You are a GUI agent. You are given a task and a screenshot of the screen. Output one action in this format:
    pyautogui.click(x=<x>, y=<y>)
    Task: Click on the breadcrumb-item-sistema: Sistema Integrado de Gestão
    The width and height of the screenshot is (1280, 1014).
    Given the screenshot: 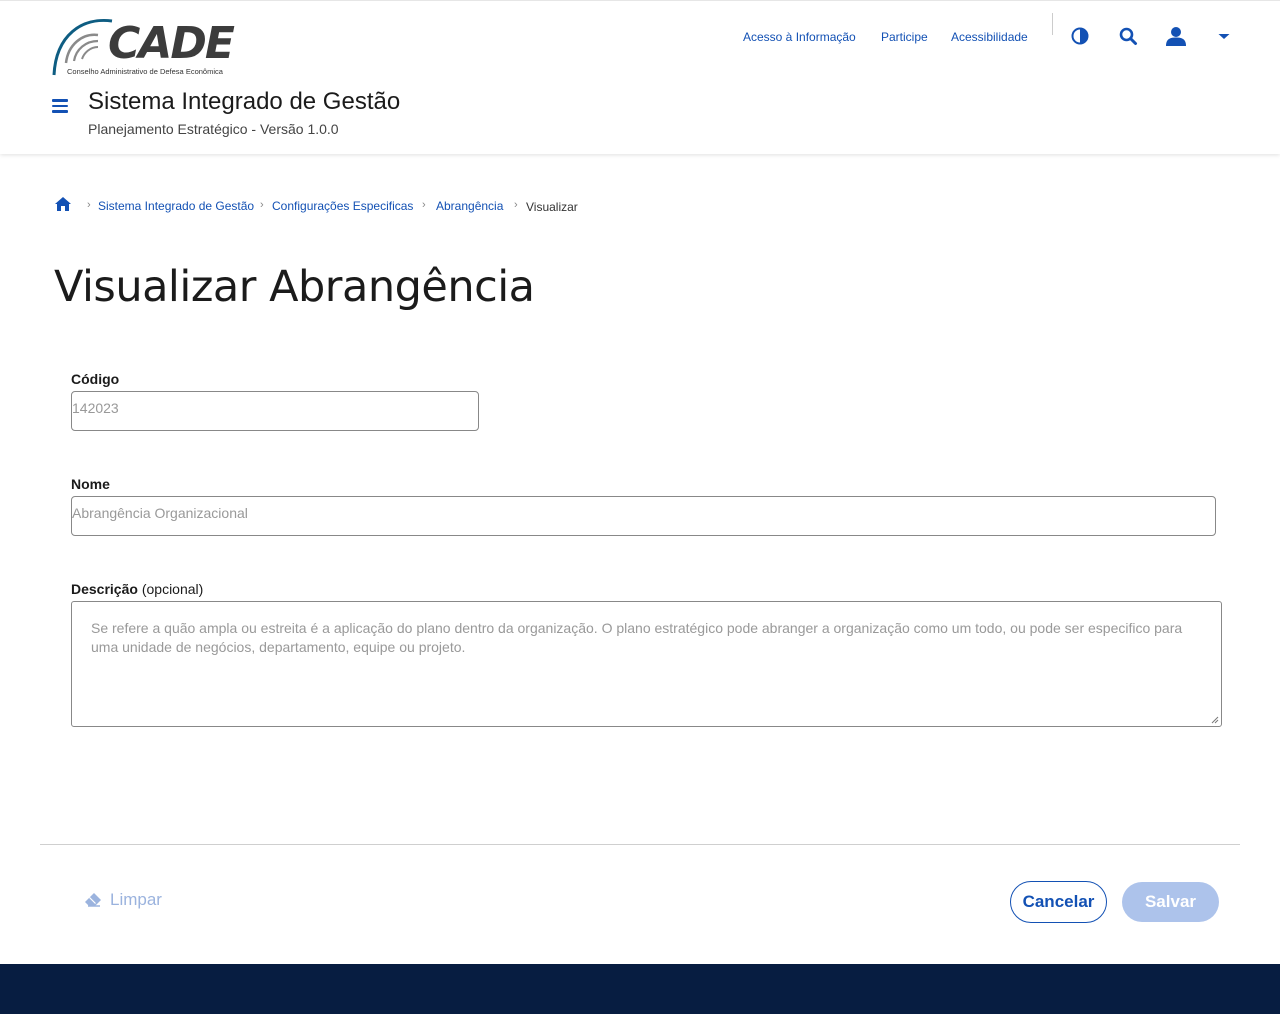 What is the action you would take?
    pyautogui.click(x=176, y=206)
    